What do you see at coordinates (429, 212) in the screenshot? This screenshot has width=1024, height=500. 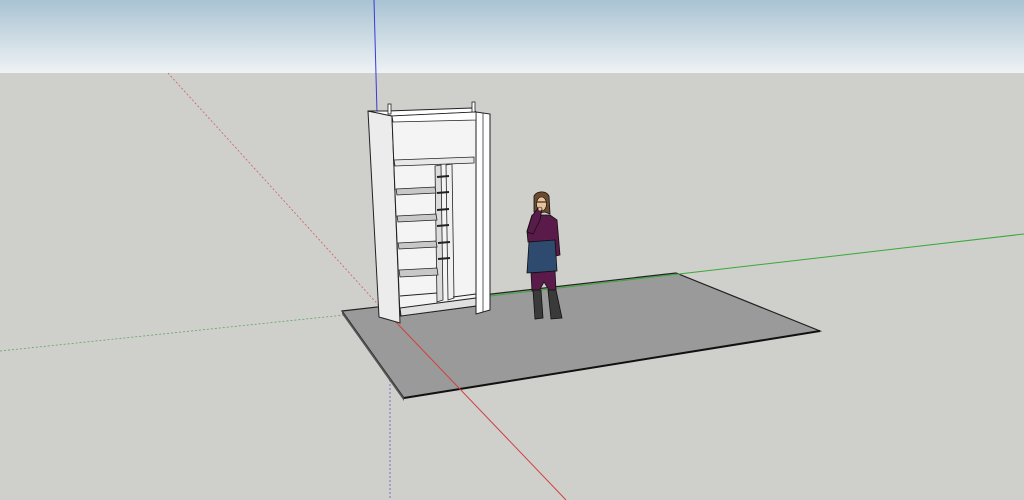 I see `wardrobe-cabinet` at bounding box center [429, 212].